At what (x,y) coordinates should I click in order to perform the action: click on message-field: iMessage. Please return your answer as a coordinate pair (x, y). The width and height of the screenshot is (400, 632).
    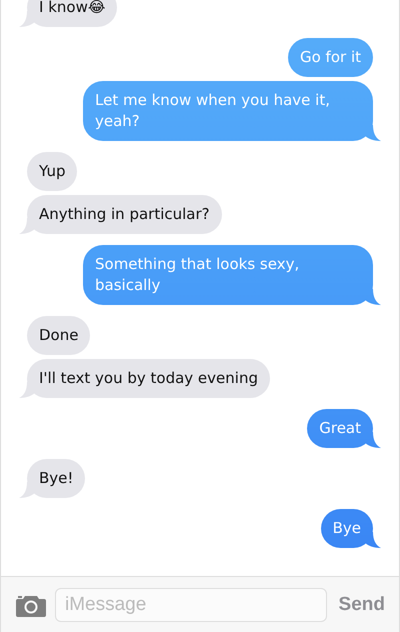
    Looking at the image, I should click on (191, 605).